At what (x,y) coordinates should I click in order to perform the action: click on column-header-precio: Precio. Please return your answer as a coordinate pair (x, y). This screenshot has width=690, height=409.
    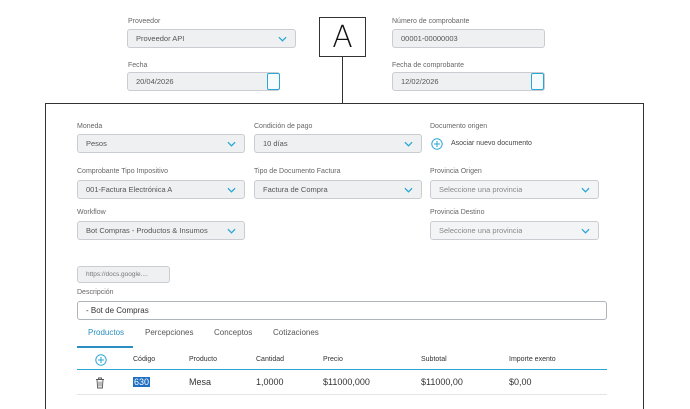
    Looking at the image, I should click on (333, 359).